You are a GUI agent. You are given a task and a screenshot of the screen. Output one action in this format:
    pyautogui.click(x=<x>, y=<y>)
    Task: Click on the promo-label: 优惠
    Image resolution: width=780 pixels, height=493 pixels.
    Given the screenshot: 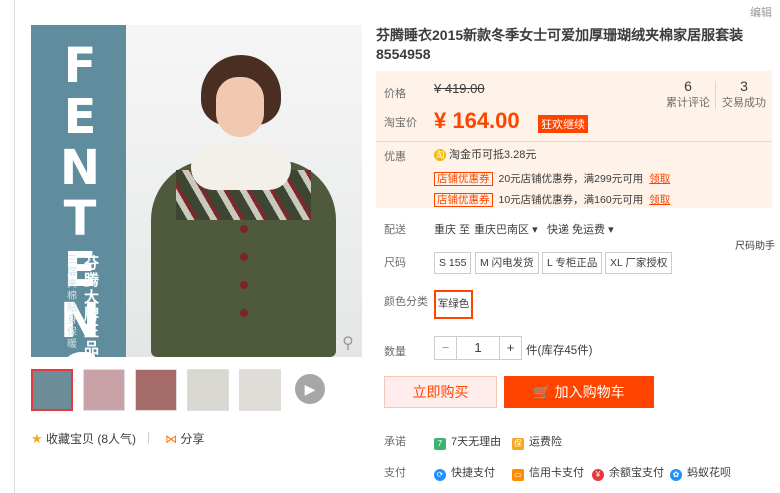 What is the action you would take?
    pyautogui.click(x=395, y=157)
    